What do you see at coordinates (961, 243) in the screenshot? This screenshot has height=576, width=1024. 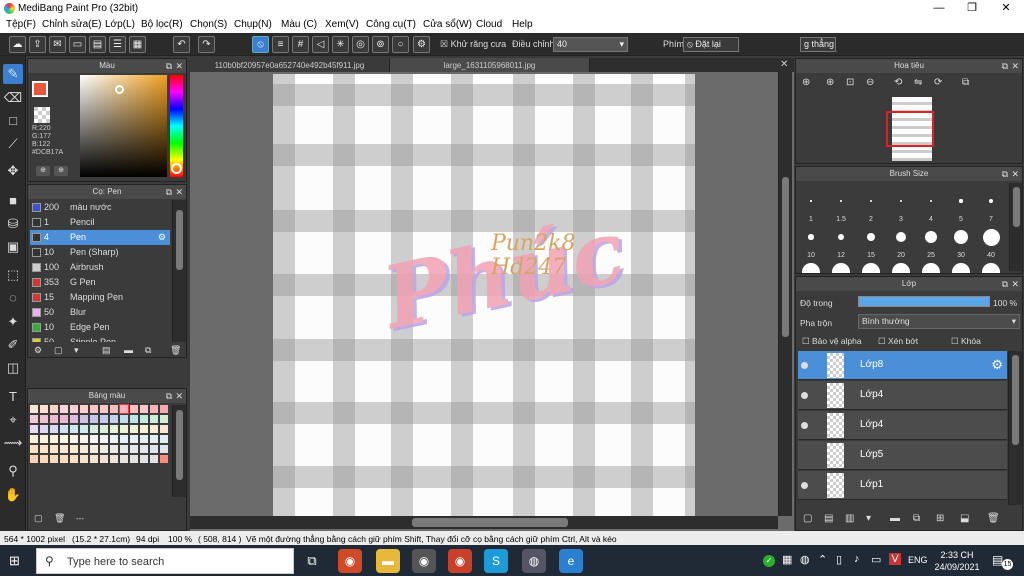 I see `brush-size-option: 30` at bounding box center [961, 243].